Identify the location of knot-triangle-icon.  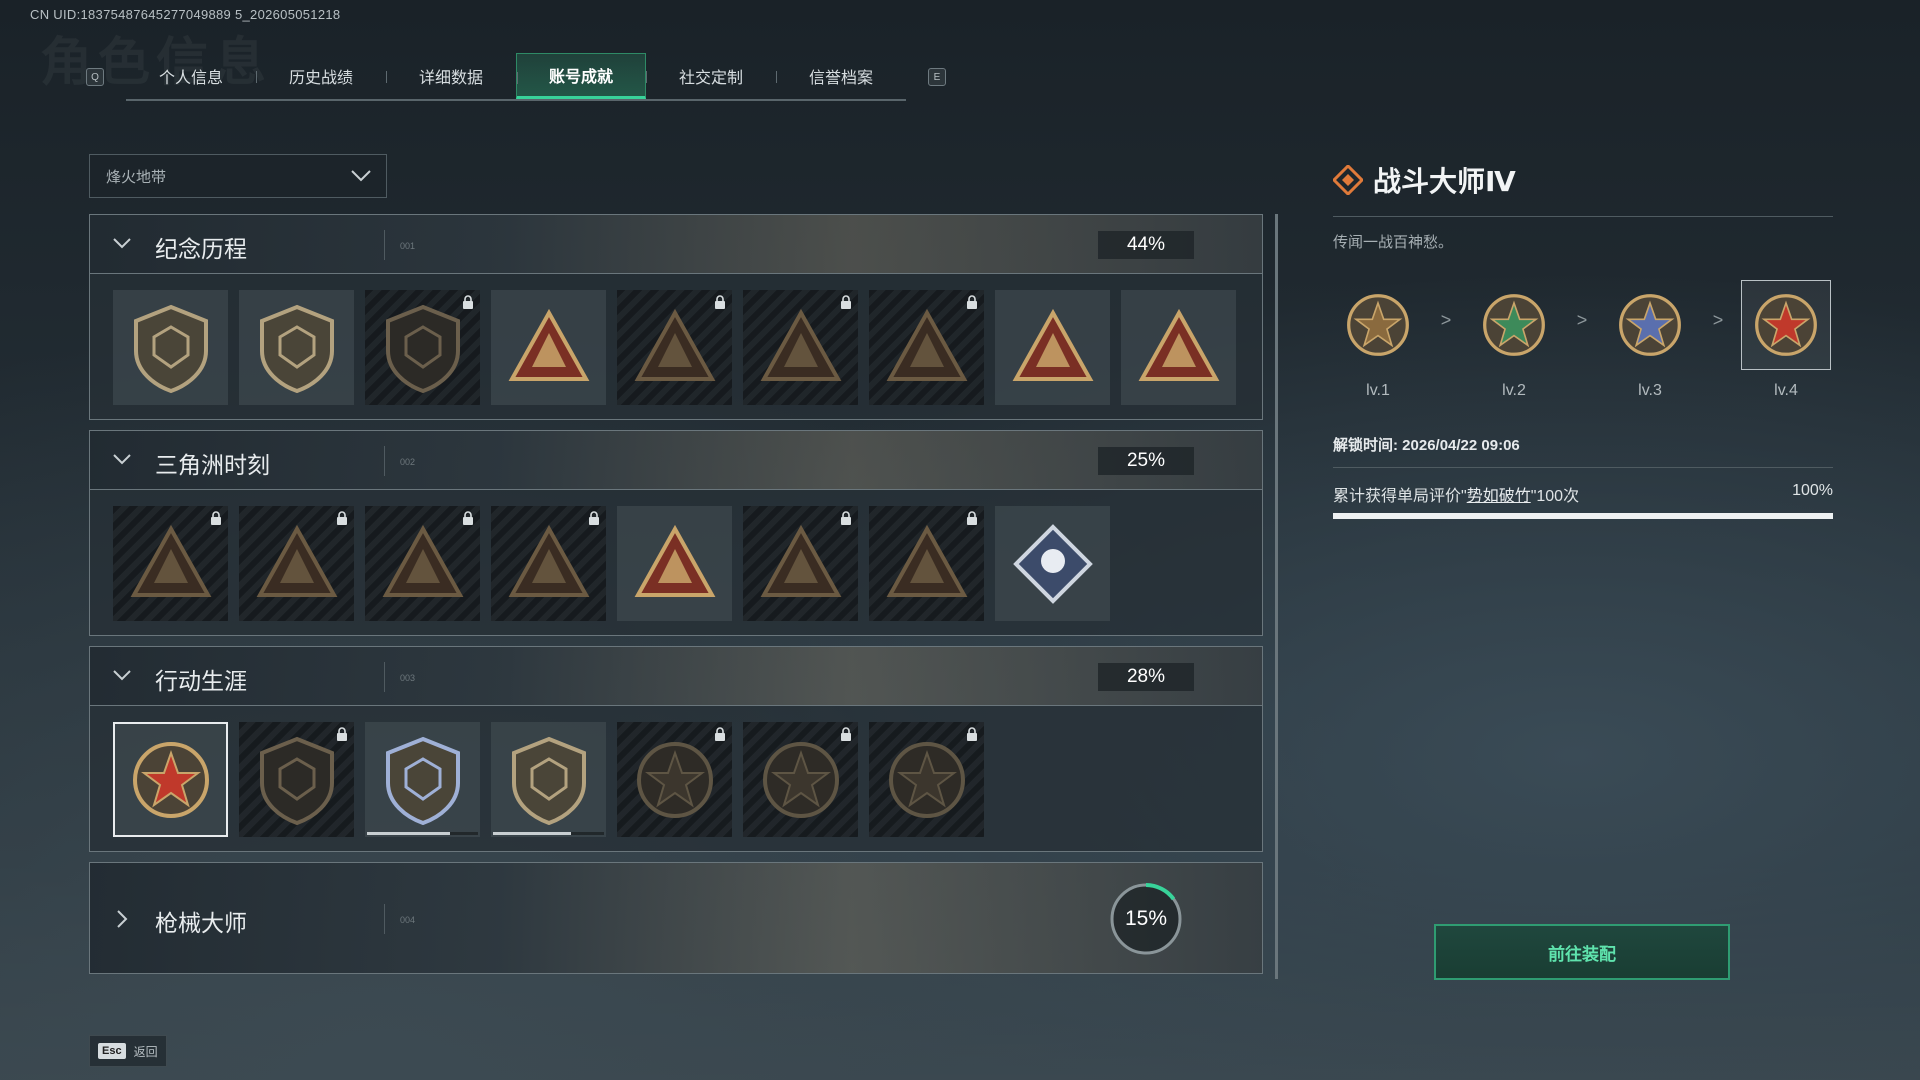
(548, 560).